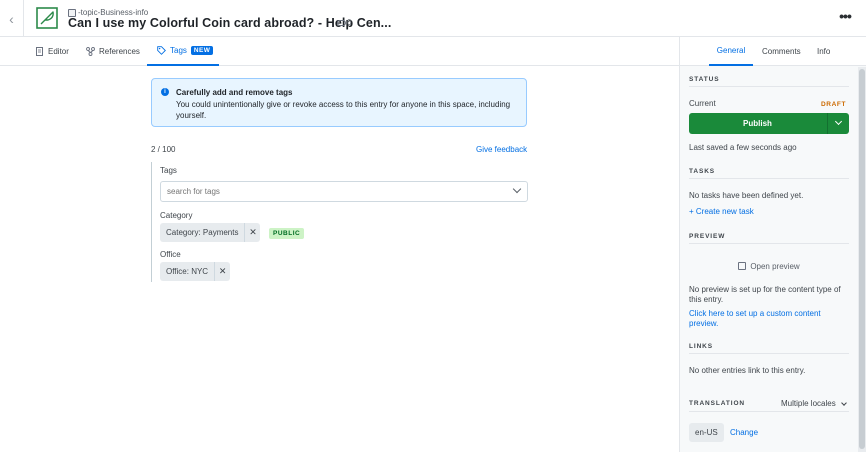  What do you see at coordinates (161, 50) in the screenshot?
I see `tag-icon` at bounding box center [161, 50].